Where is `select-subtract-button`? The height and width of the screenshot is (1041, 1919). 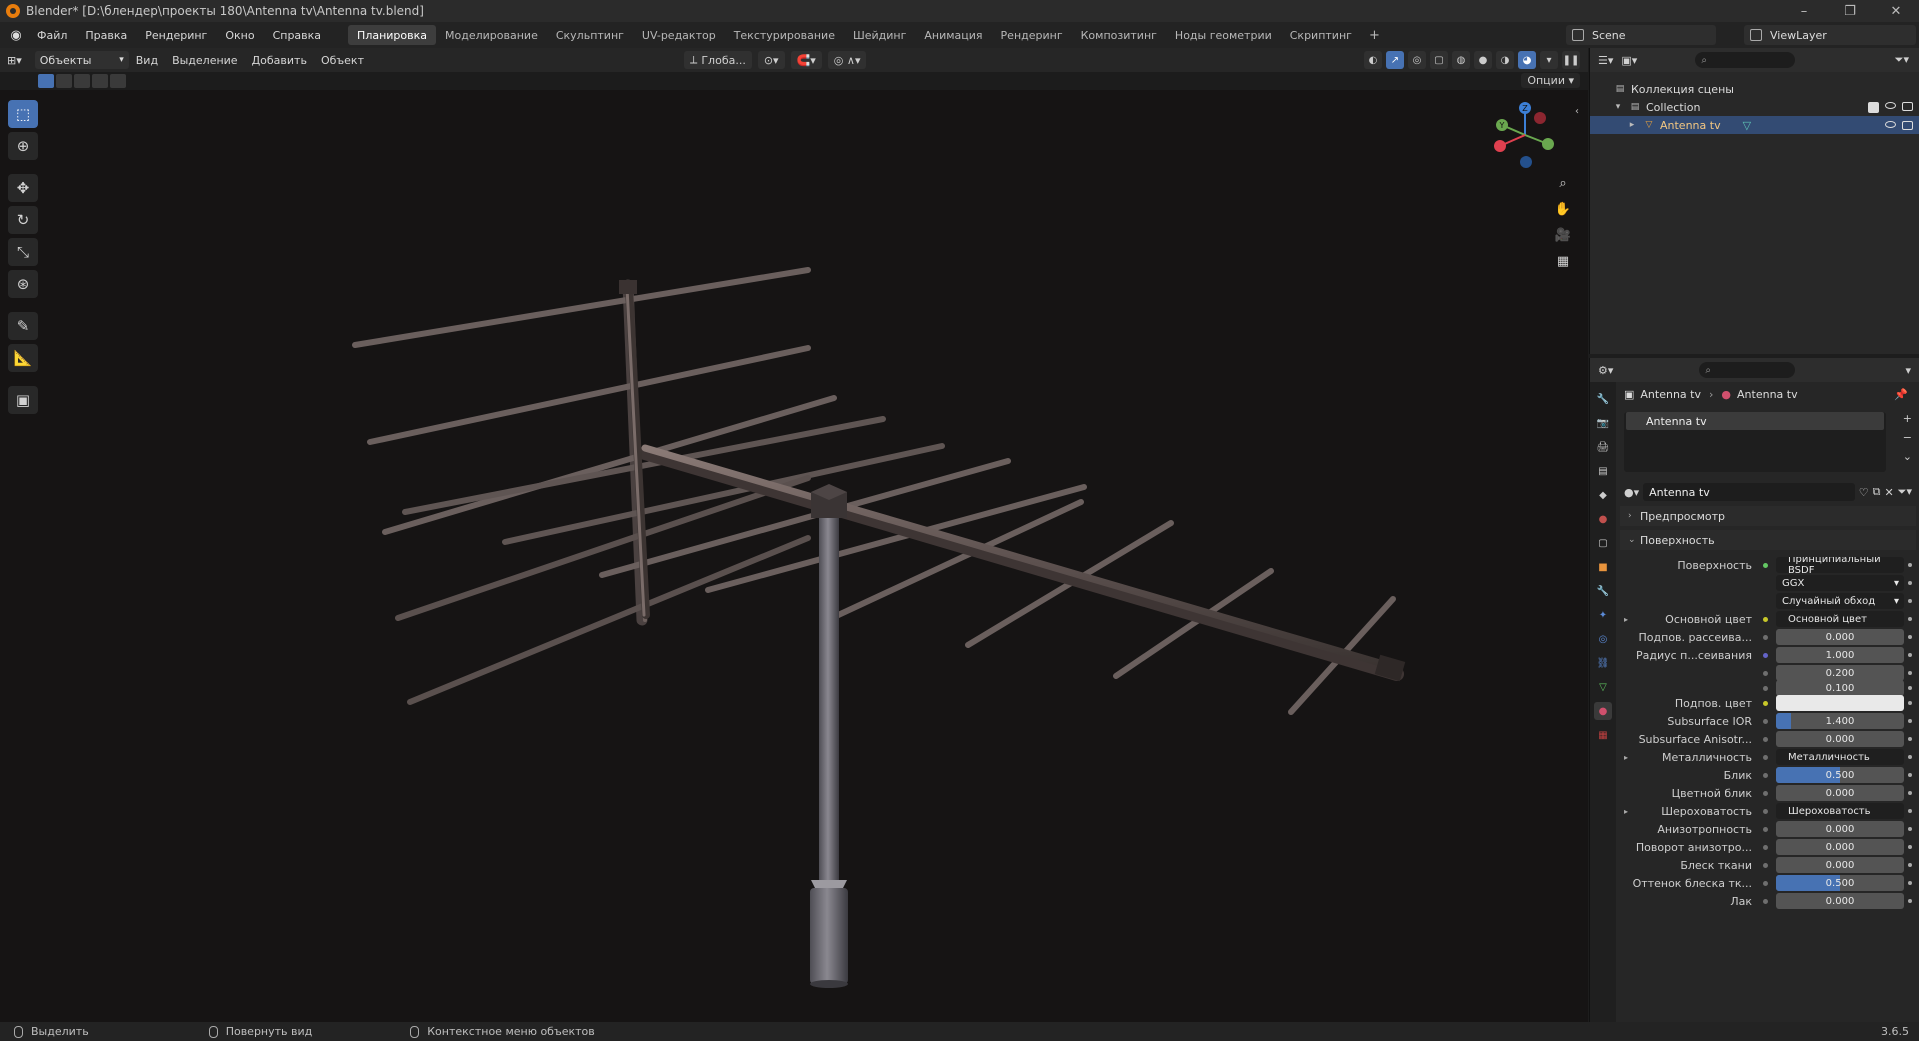 select-subtract-button is located at coordinates (82, 81).